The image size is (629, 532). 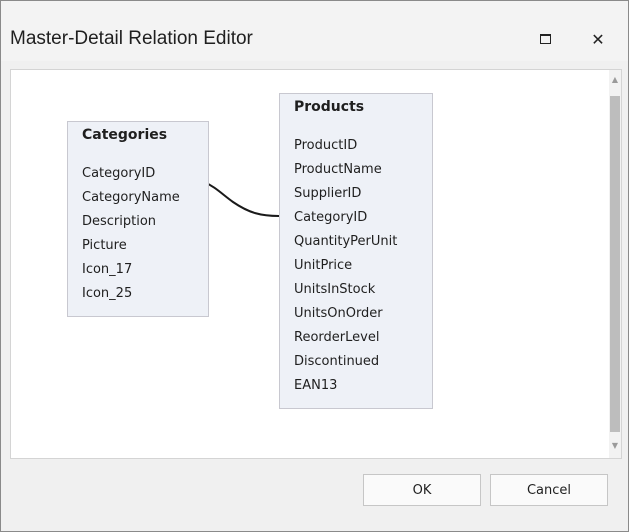 What do you see at coordinates (323, 265) in the screenshot?
I see `field-unit-price: UnitPrice` at bounding box center [323, 265].